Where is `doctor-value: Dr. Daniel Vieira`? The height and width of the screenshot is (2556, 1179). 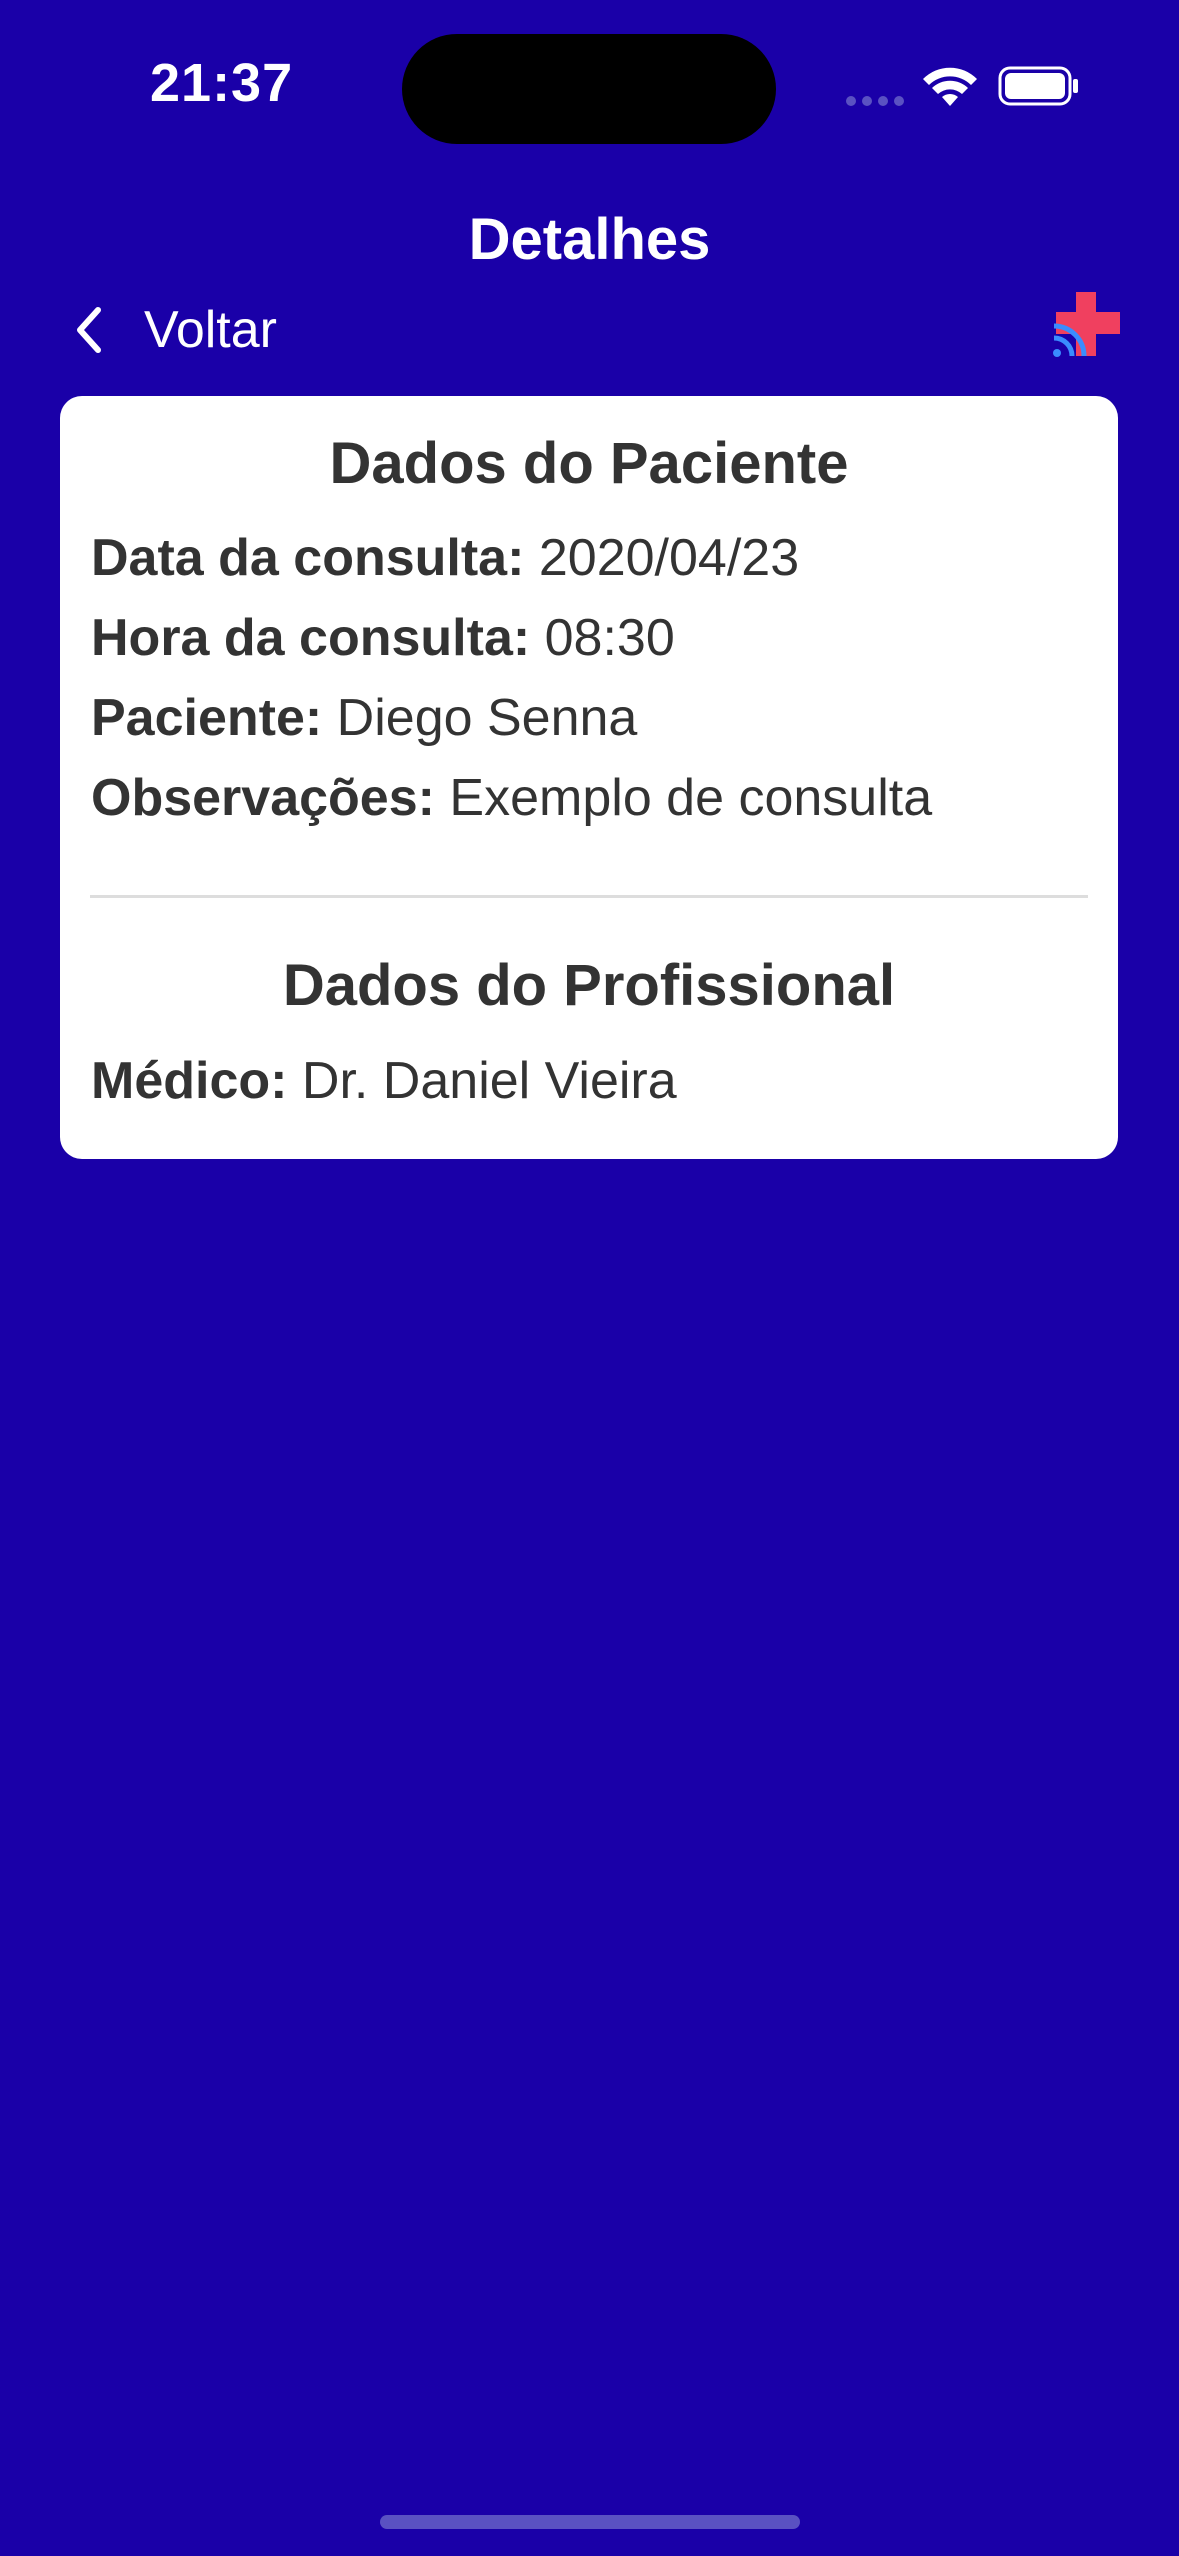
doctor-value: Dr. Daniel Vieira is located at coordinates (489, 1081).